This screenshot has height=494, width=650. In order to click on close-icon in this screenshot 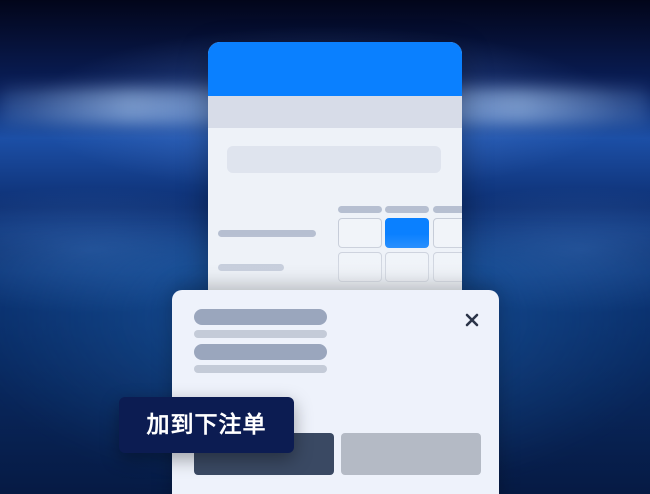, I will do `click(472, 320)`.